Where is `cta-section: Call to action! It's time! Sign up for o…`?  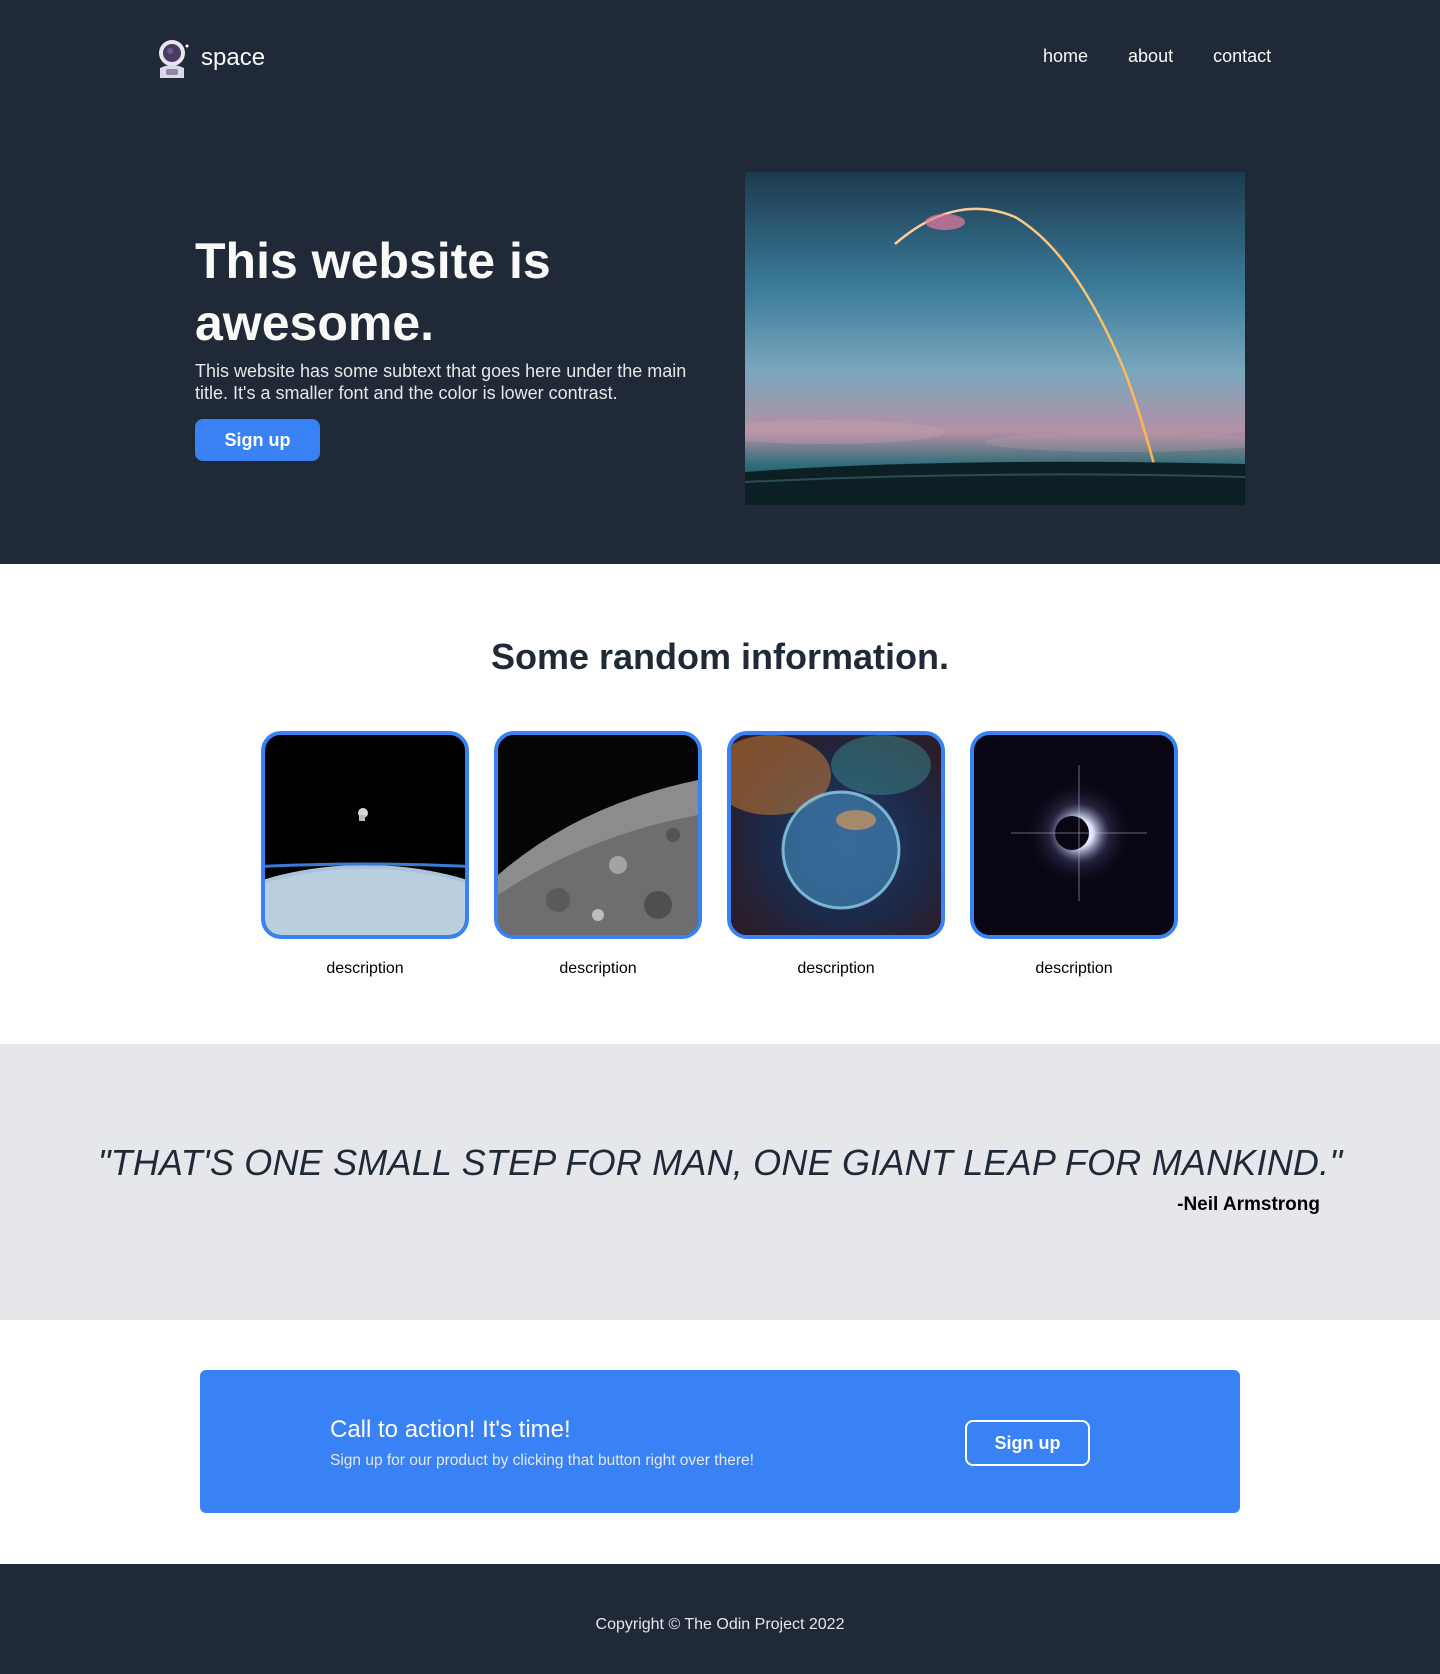
cta-section: Call to action! It's time! Sign up for o… is located at coordinates (720, 1442).